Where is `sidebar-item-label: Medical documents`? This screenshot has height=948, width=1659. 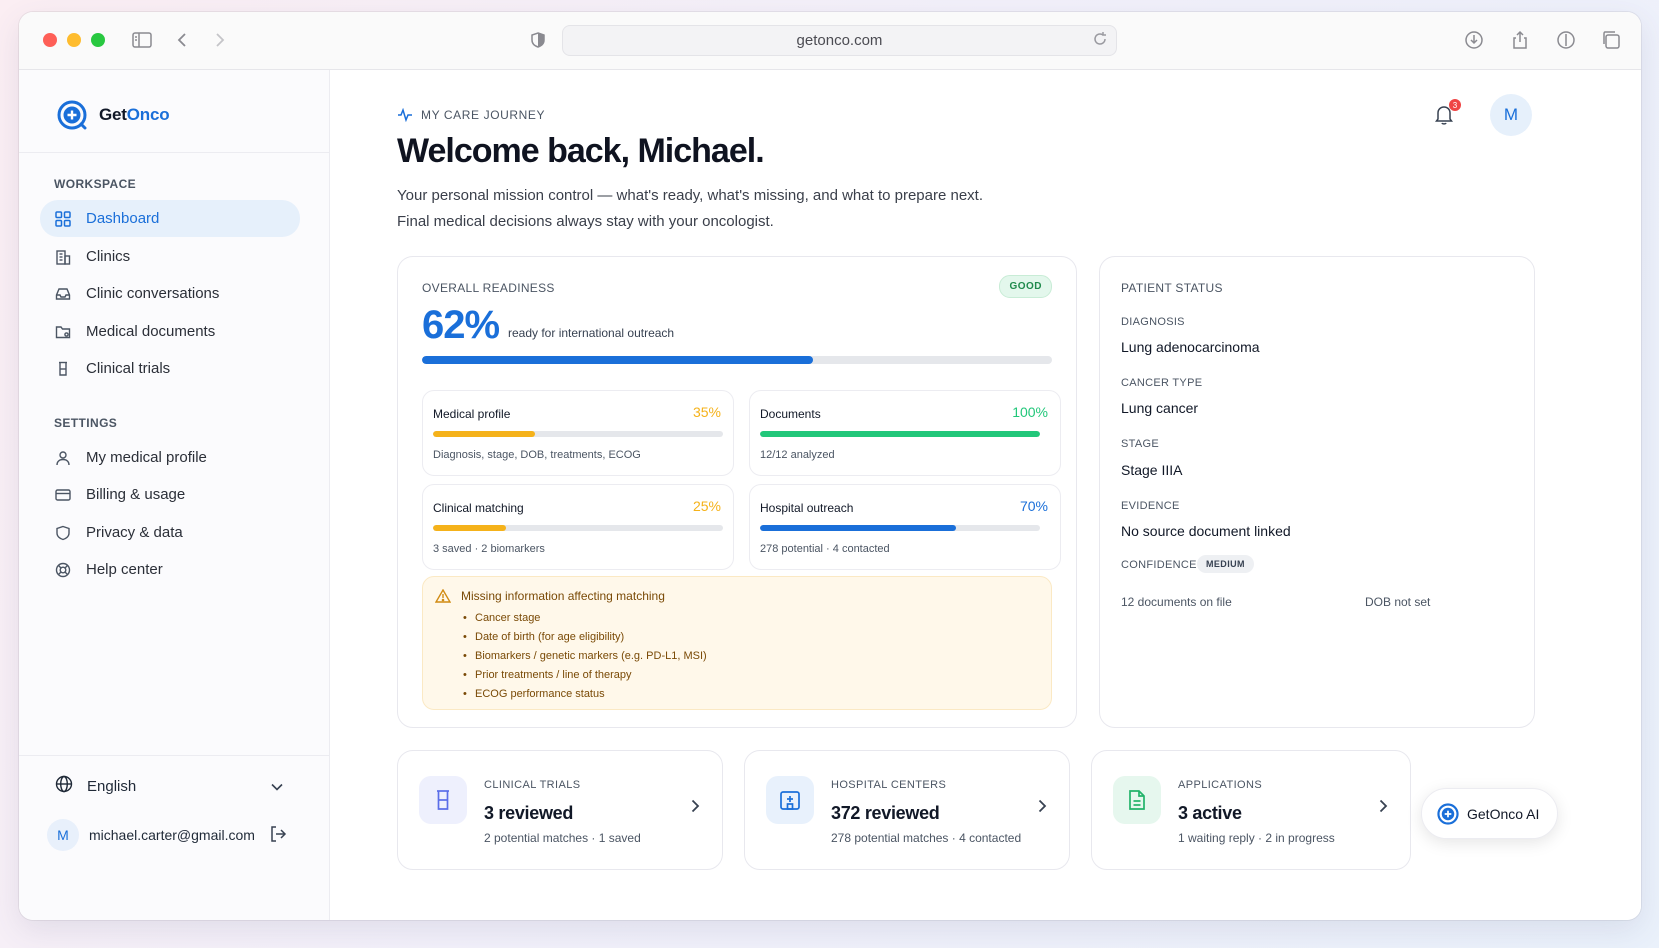
sidebar-item-label: Medical documents is located at coordinates (151, 331).